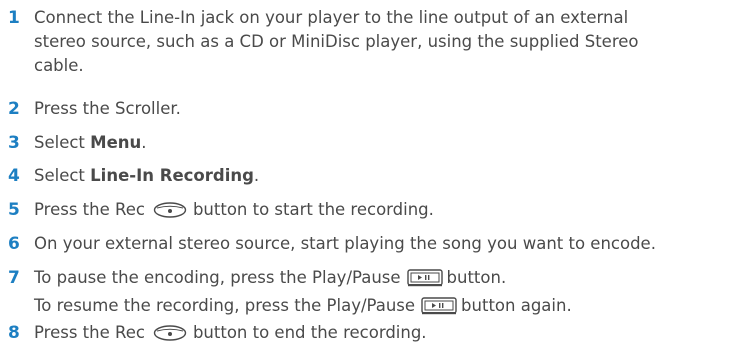 The width and height of the screenshot is (732, 348). Describe the element at coordinates (14, 176) in the screenshot. I see `step-number: 4` at that location.